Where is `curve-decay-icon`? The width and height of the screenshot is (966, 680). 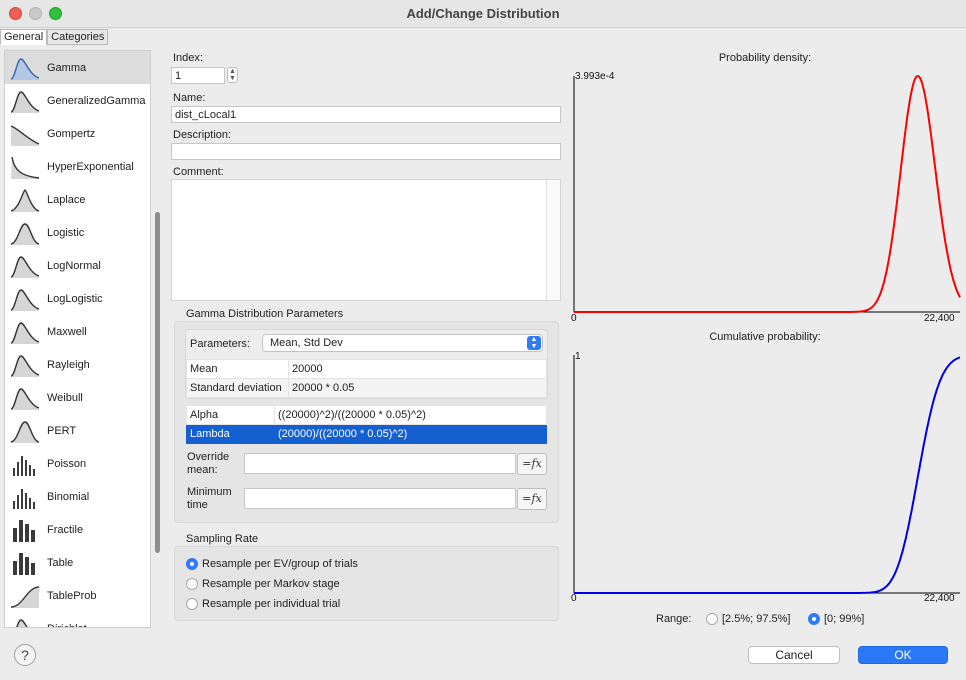
curve-decay-icon is located at coordinates (25, 135).